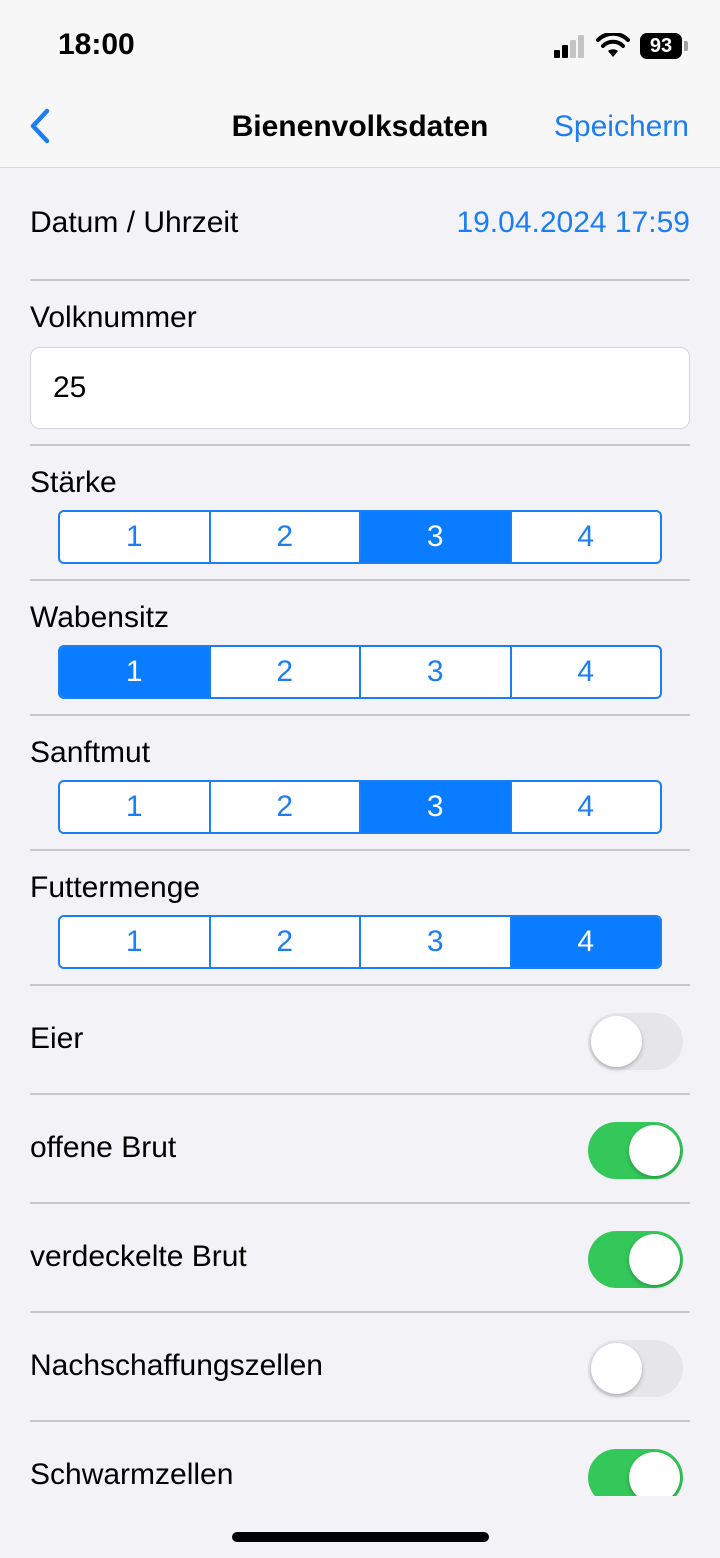 The image size is (720, 1558). I want to click on segment-label: Futtermenge, so click(115, 887).